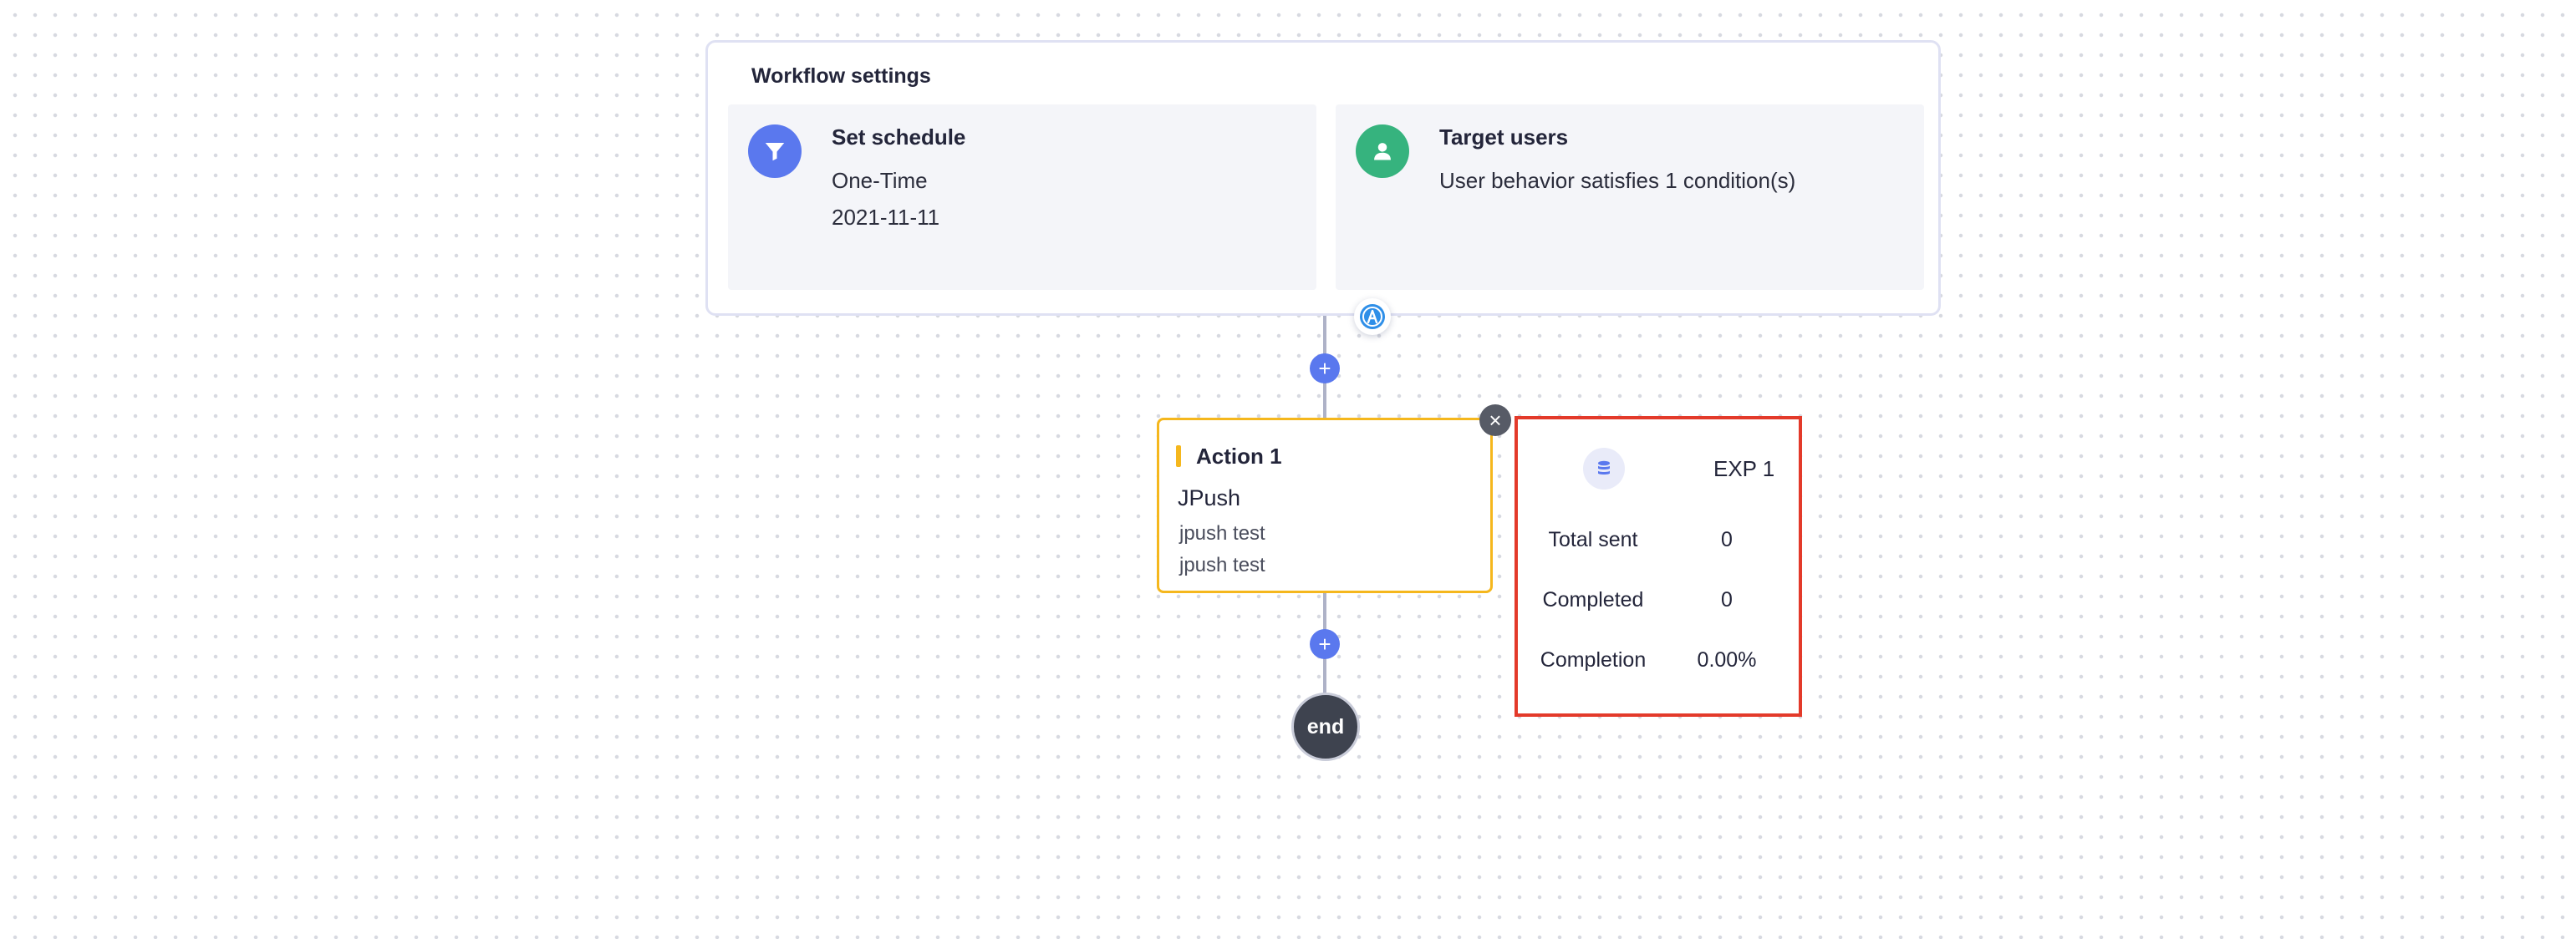  What do you see at coordinates (1604, 469) in the screenshot?
I see `database-icon` at bounding box center [1604, 469].